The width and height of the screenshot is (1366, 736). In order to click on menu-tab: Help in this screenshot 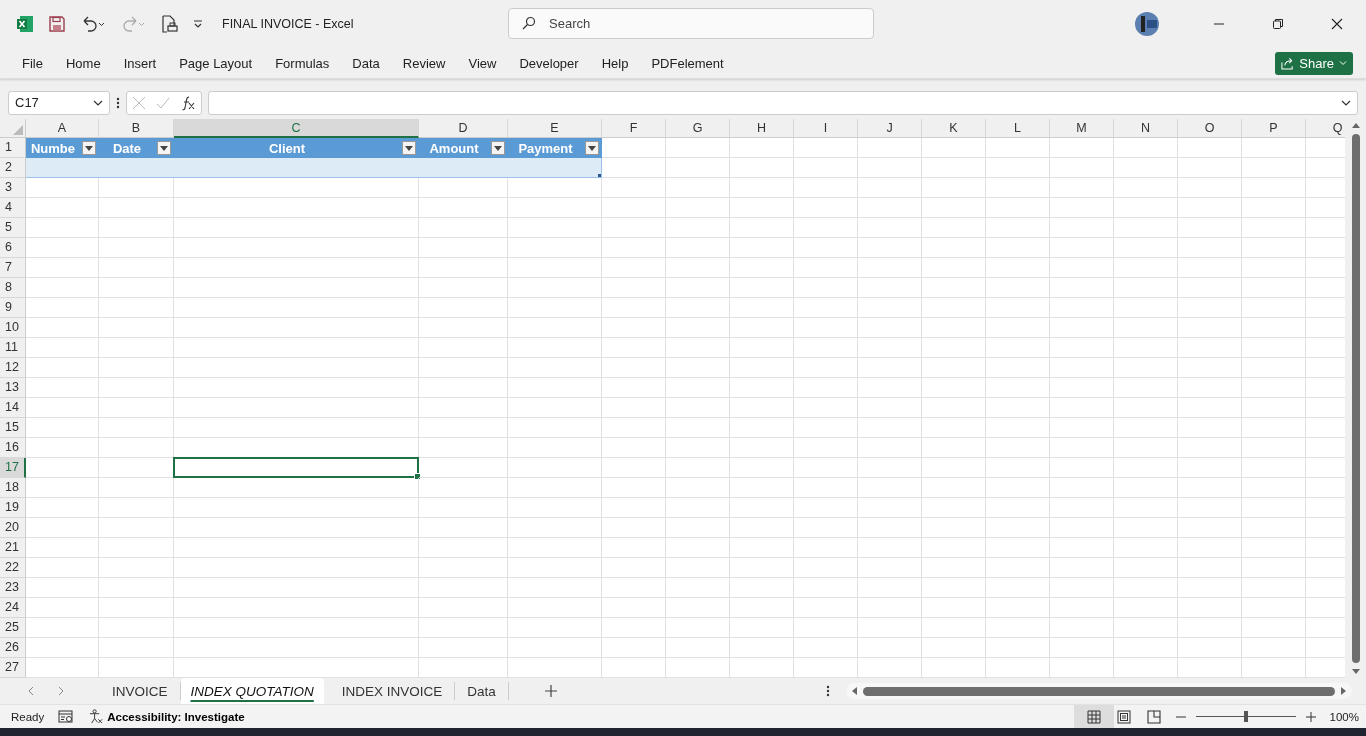, I will do `click(613, 63)`.